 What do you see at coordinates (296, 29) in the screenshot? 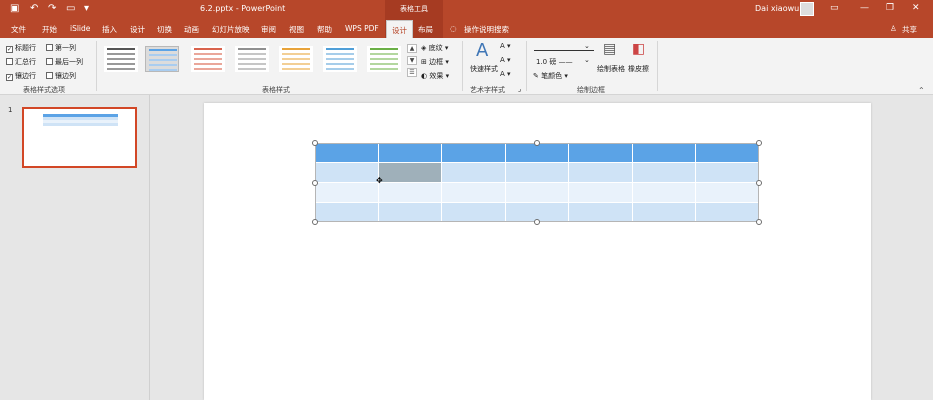
I see `tab-view: 视图` at bounding box center [296, 29].